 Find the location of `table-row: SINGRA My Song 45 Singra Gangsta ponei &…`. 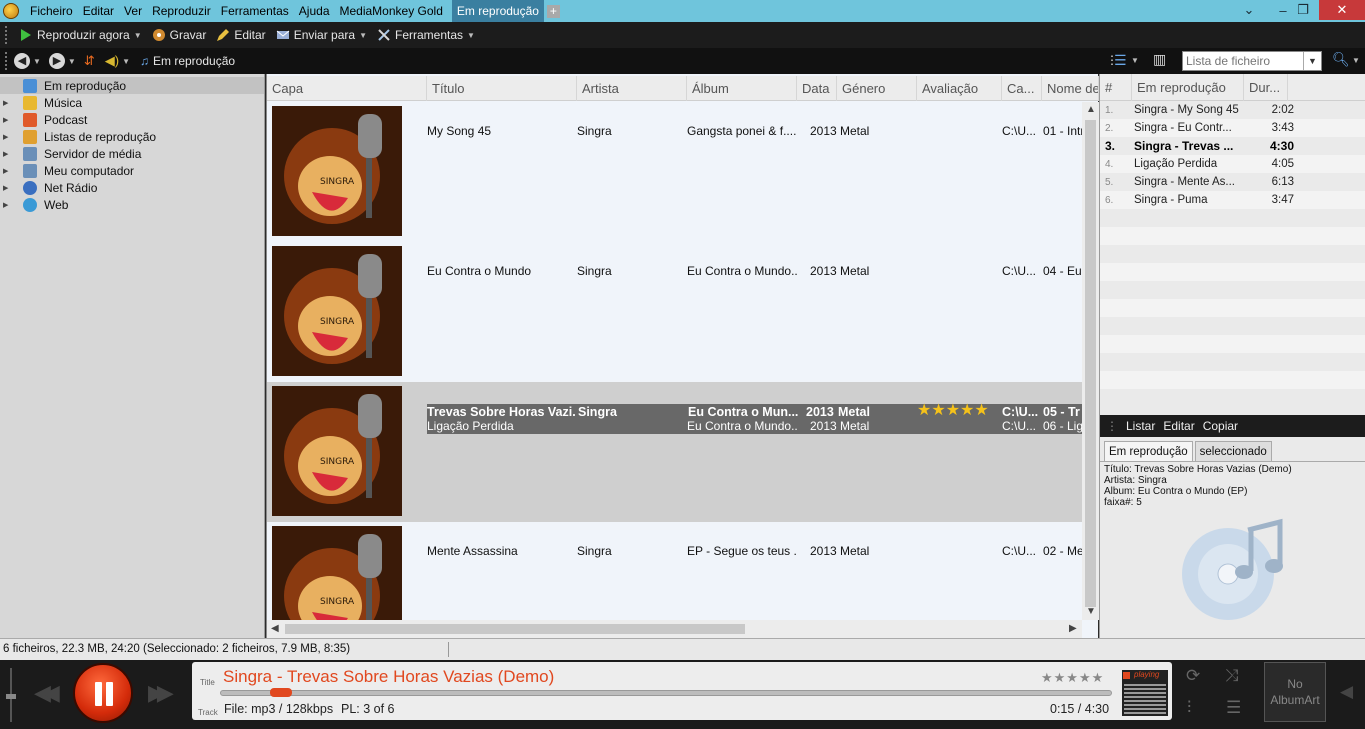

table-row: SINGRA My Song 45 Singra Gangsta ponei &… is located at coordinates (674, 172).